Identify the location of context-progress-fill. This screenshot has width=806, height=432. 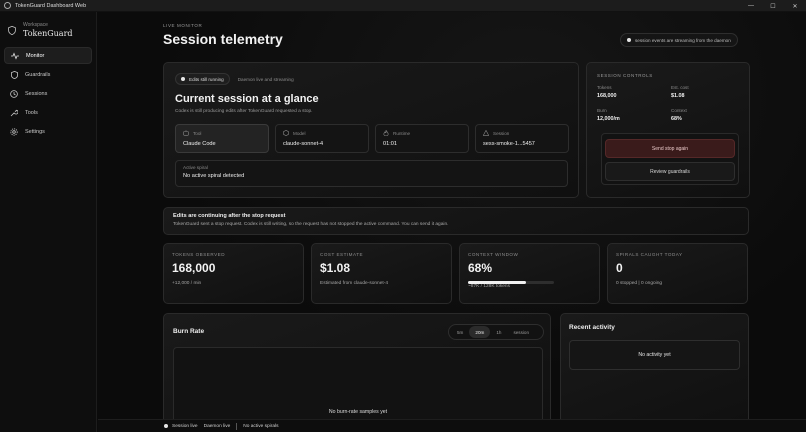
(497, 282).